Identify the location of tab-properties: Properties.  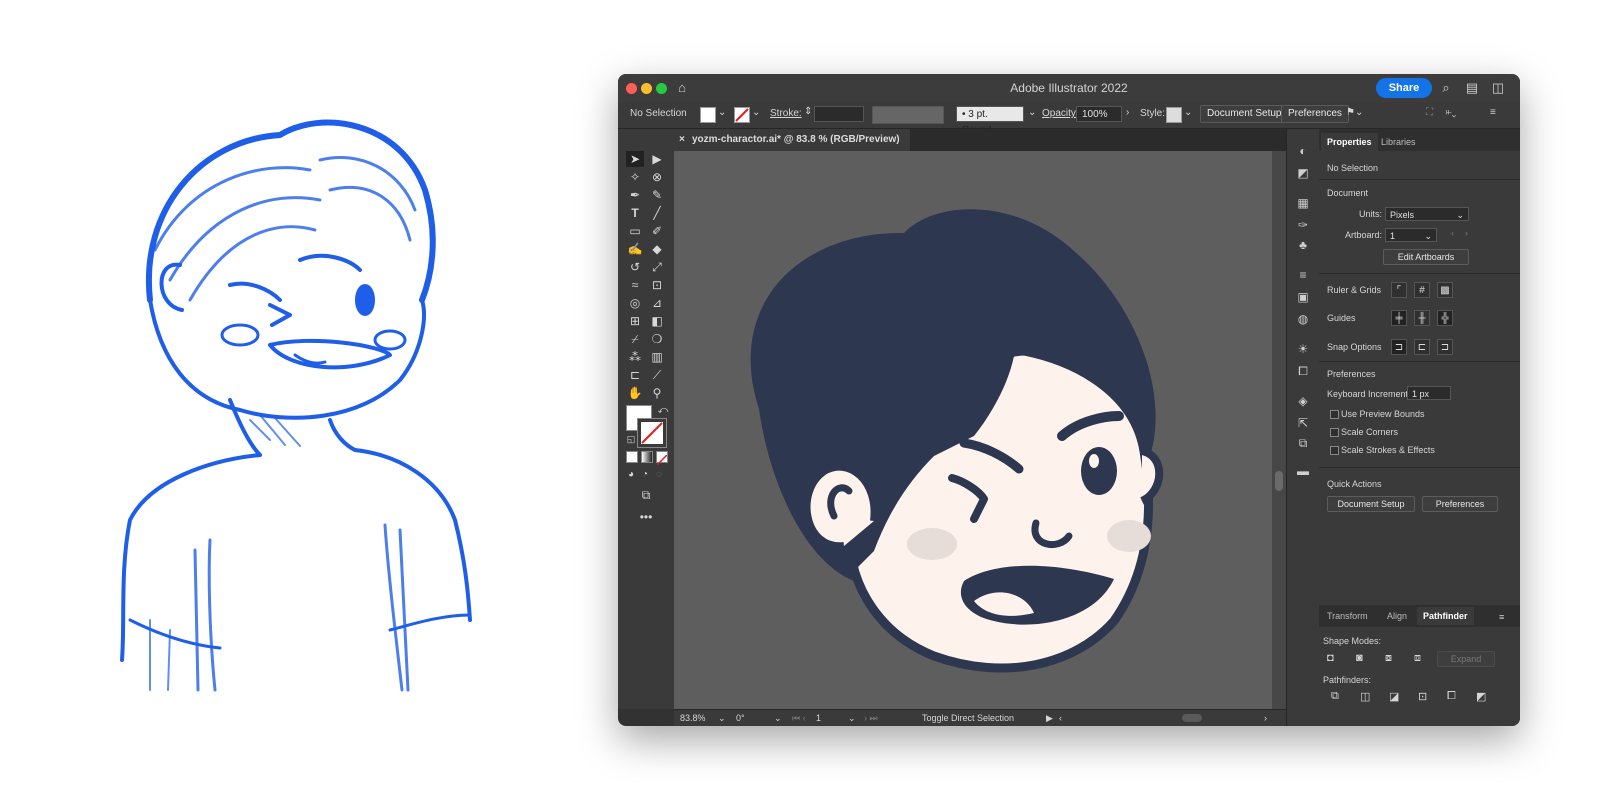
(1349, 142).